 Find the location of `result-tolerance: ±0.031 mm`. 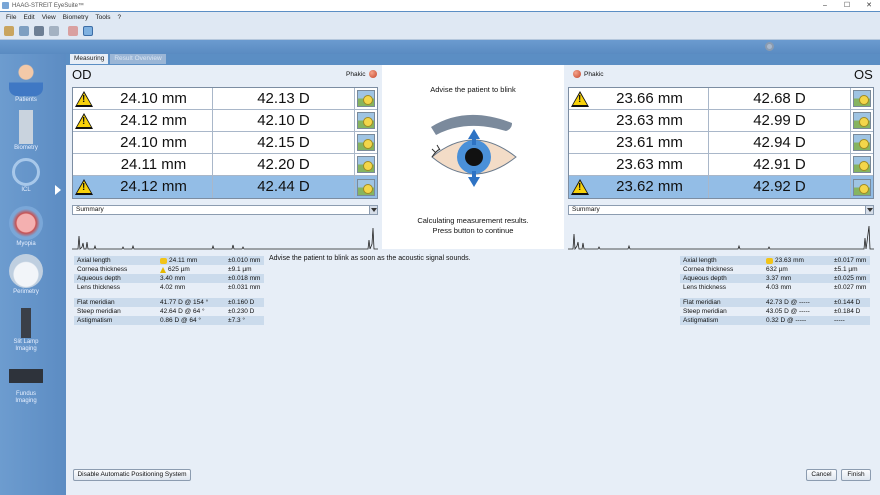

result-tolerance: ±0.031 mm is located at coordinates (244, 287).